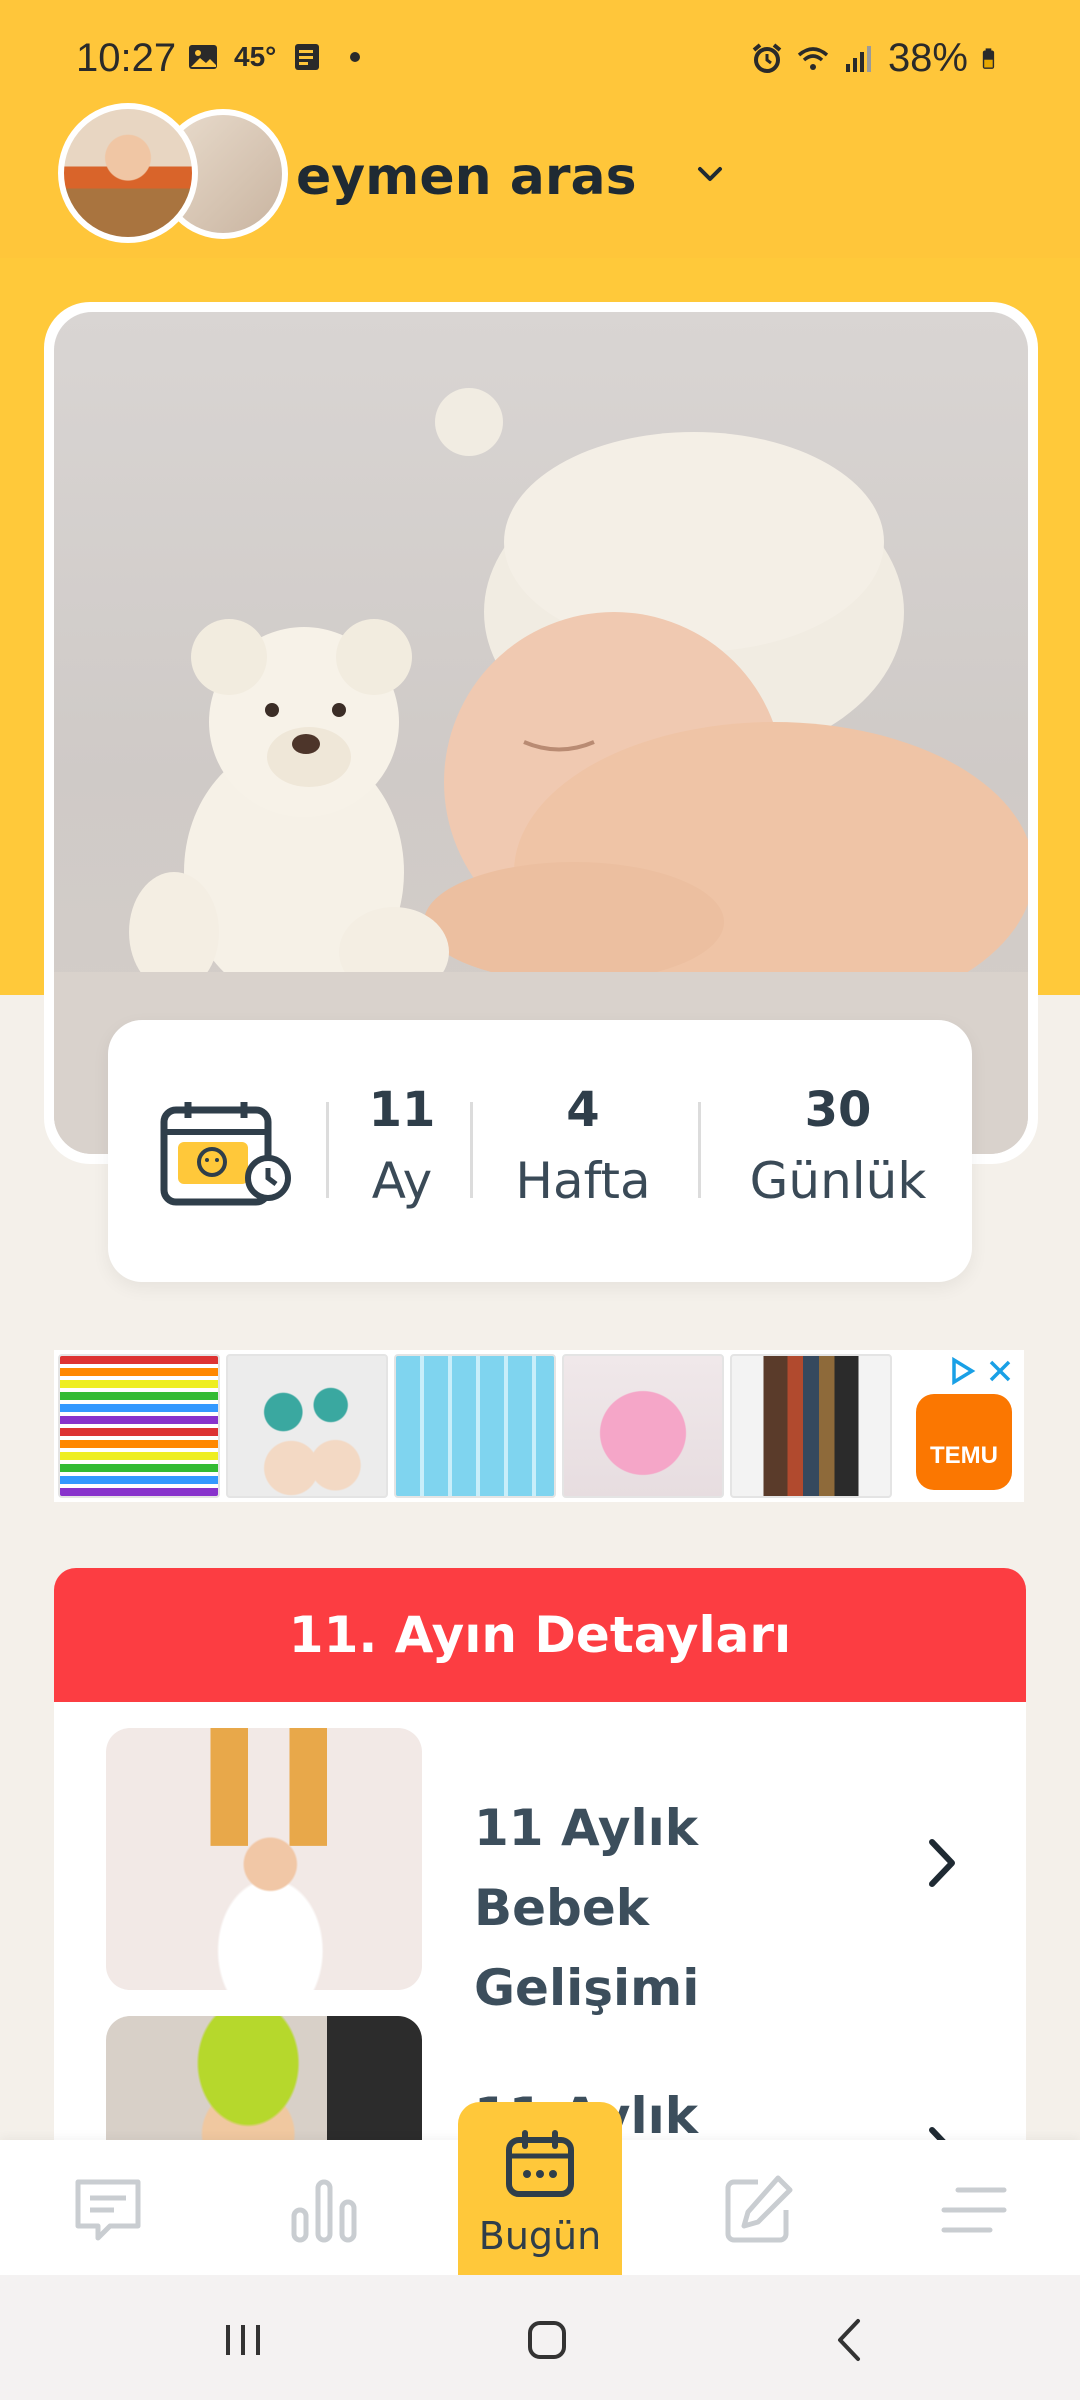 This screenshot has height=2400, width=1080. I want to click on details-header: 11. Ayın Detayları, so click(540, 1635).